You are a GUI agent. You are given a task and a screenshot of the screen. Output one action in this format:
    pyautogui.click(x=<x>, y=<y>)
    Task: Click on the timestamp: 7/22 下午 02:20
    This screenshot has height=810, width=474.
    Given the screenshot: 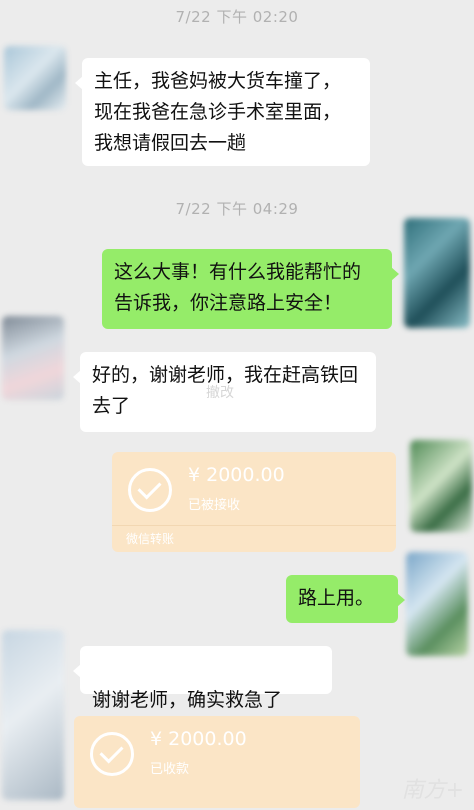 What is the action you would take?
    pyautogui.click(x=237, y=17)
    